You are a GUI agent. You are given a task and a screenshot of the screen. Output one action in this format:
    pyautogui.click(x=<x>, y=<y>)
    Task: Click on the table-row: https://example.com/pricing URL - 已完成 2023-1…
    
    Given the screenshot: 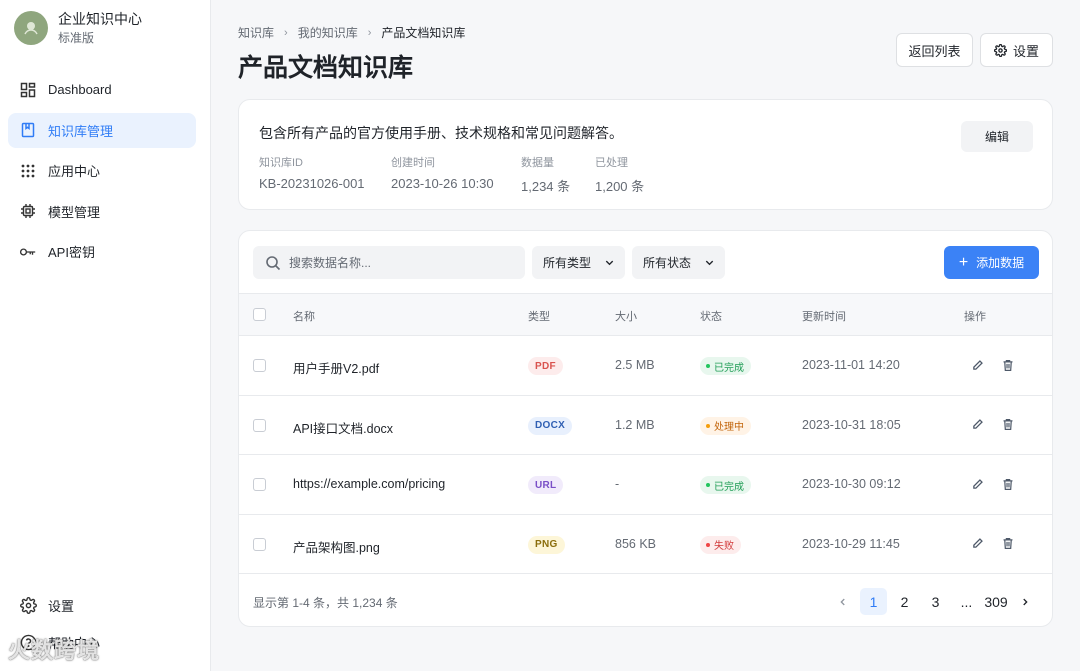 What is the action you would take?
    pyautogui.click(x=645, y=484)
    